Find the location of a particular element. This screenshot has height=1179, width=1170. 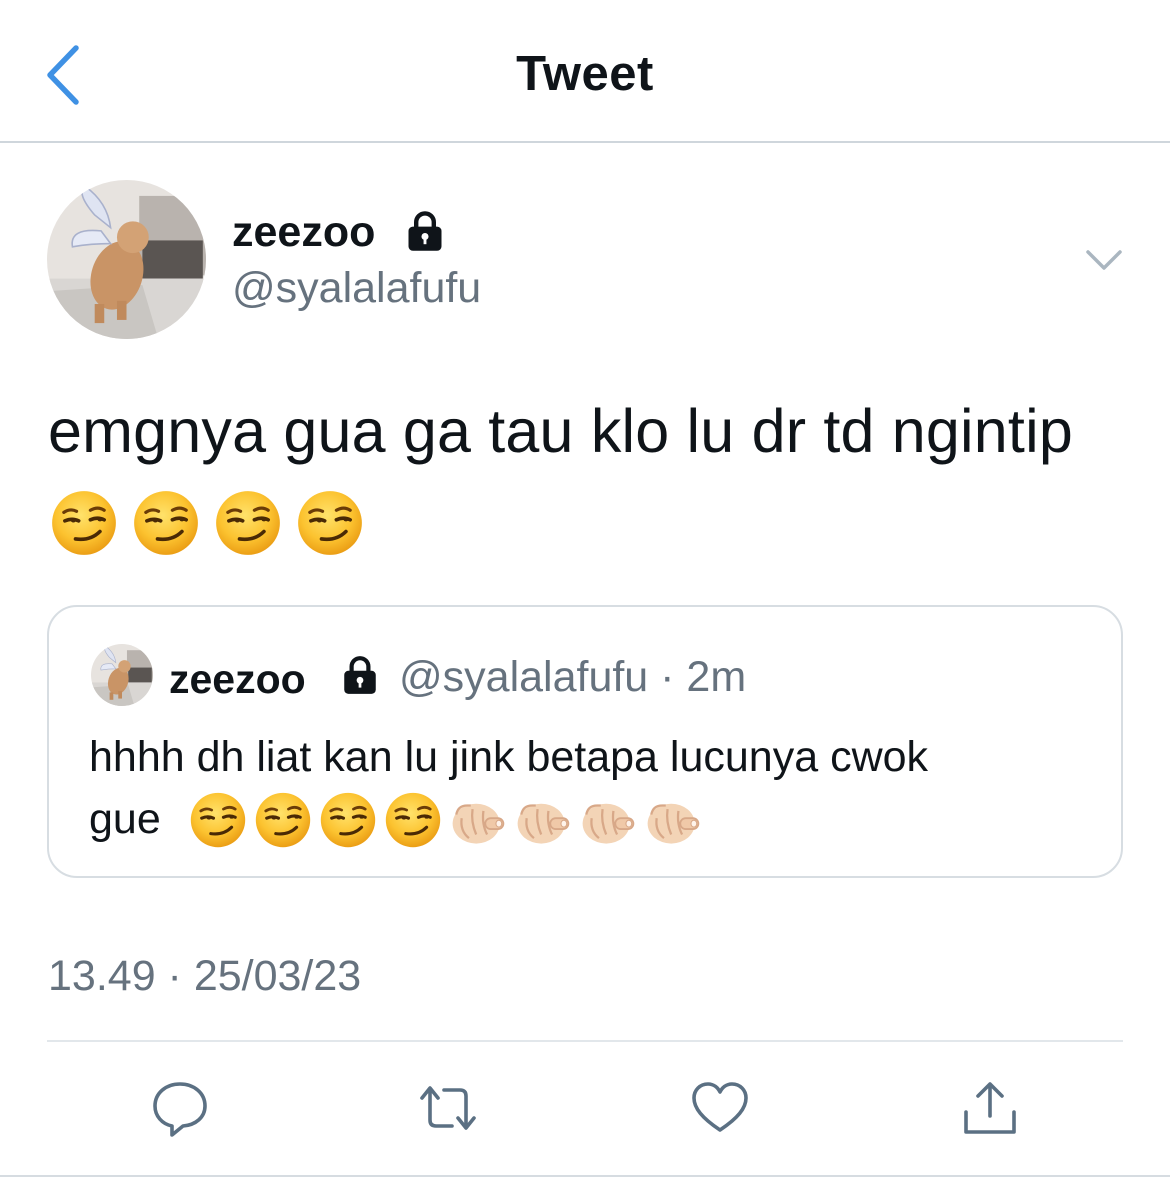

chevron-down-icon is located at coordinates (1104, 260).